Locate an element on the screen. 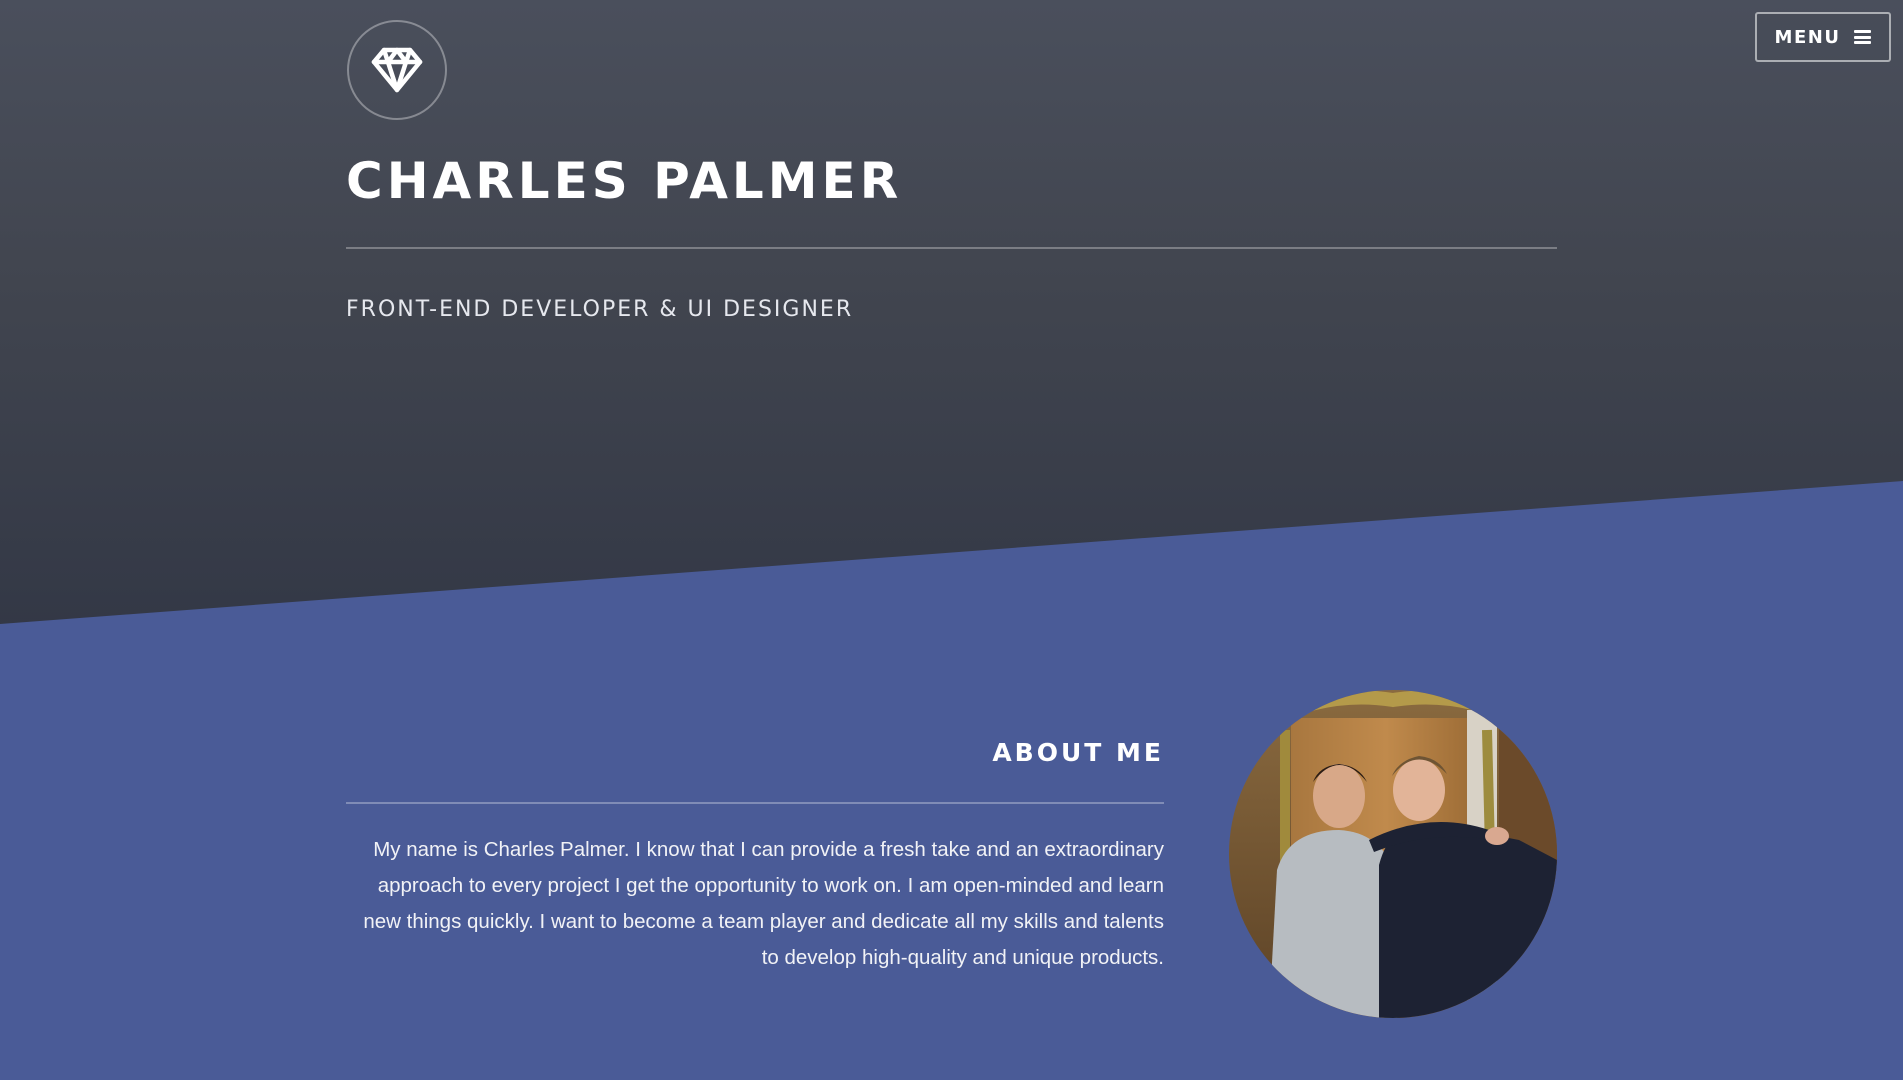  menu-button: MENU is located at coordinates (1823, 37).